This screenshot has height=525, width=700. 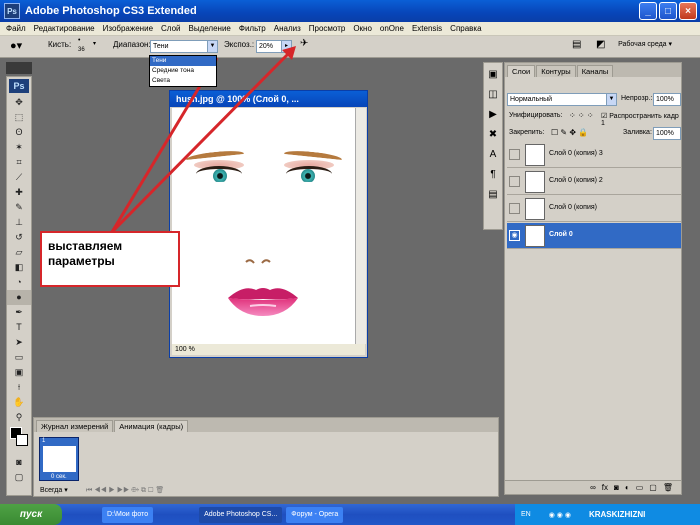 I want to click on range-option-midtones: Средние тона, so click(x=183, y=71).